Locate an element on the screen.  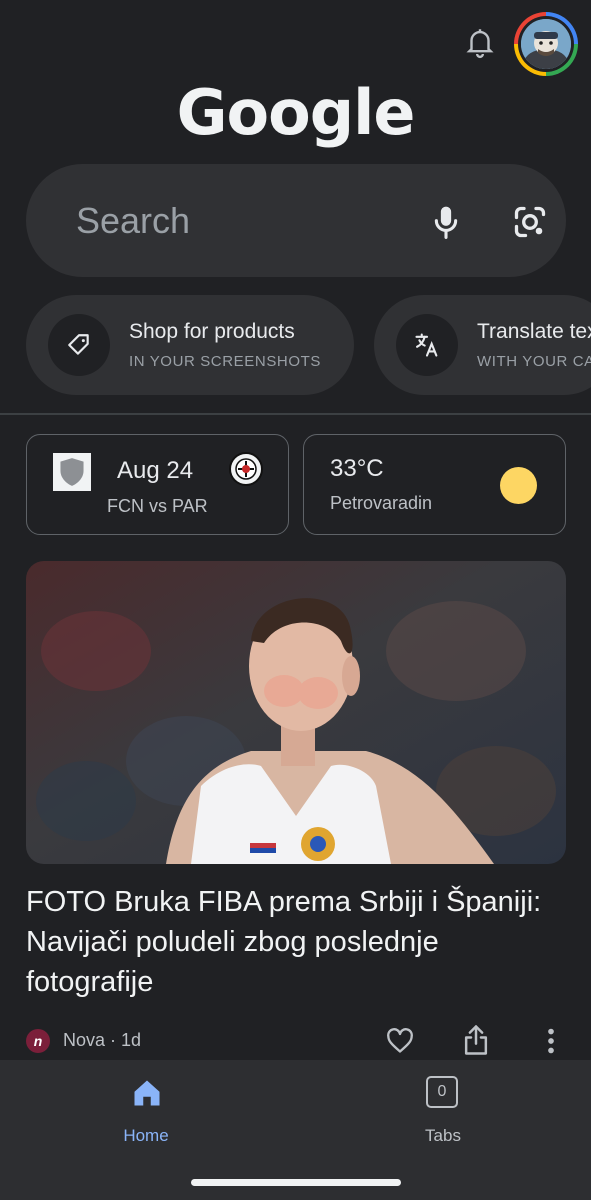
news-source-logo-icon: n is located at coordinates (38, 1041).